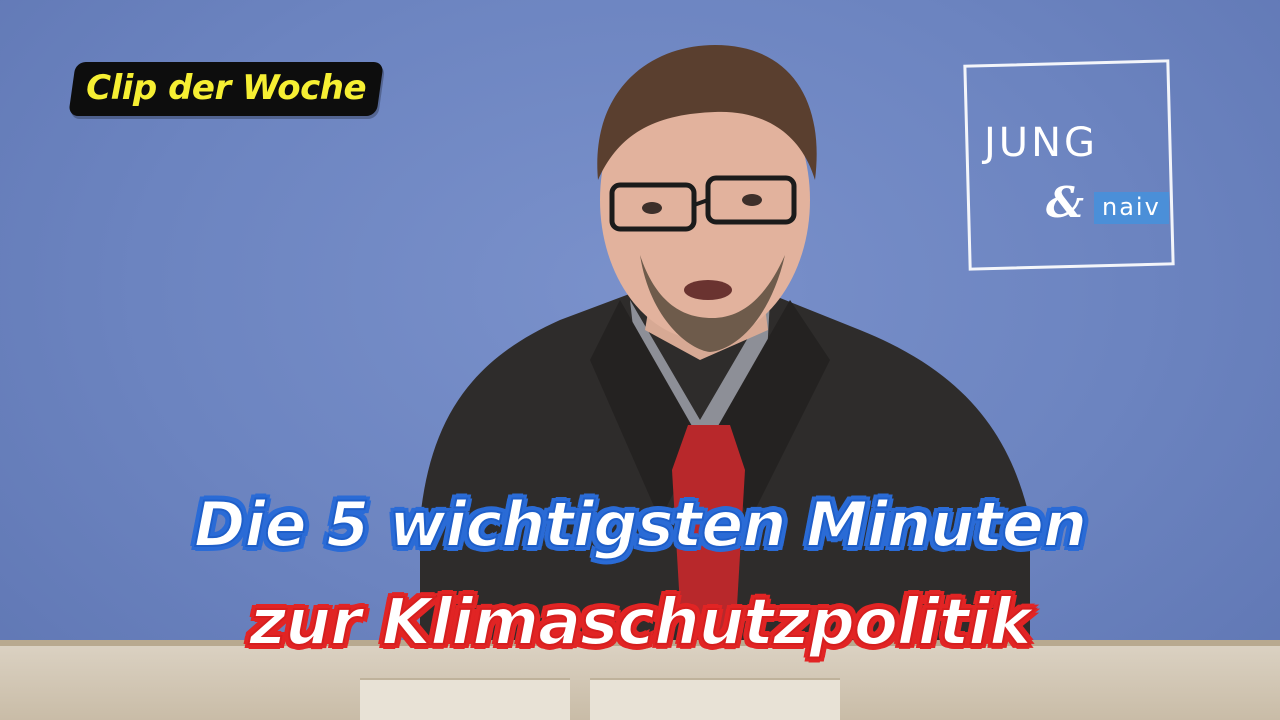 The image size is (1280, 720). What do you see at coordinates (1065, 202) in the screenshot?
I see `logo-ampersand: &` at bounding box center [1065, 202].